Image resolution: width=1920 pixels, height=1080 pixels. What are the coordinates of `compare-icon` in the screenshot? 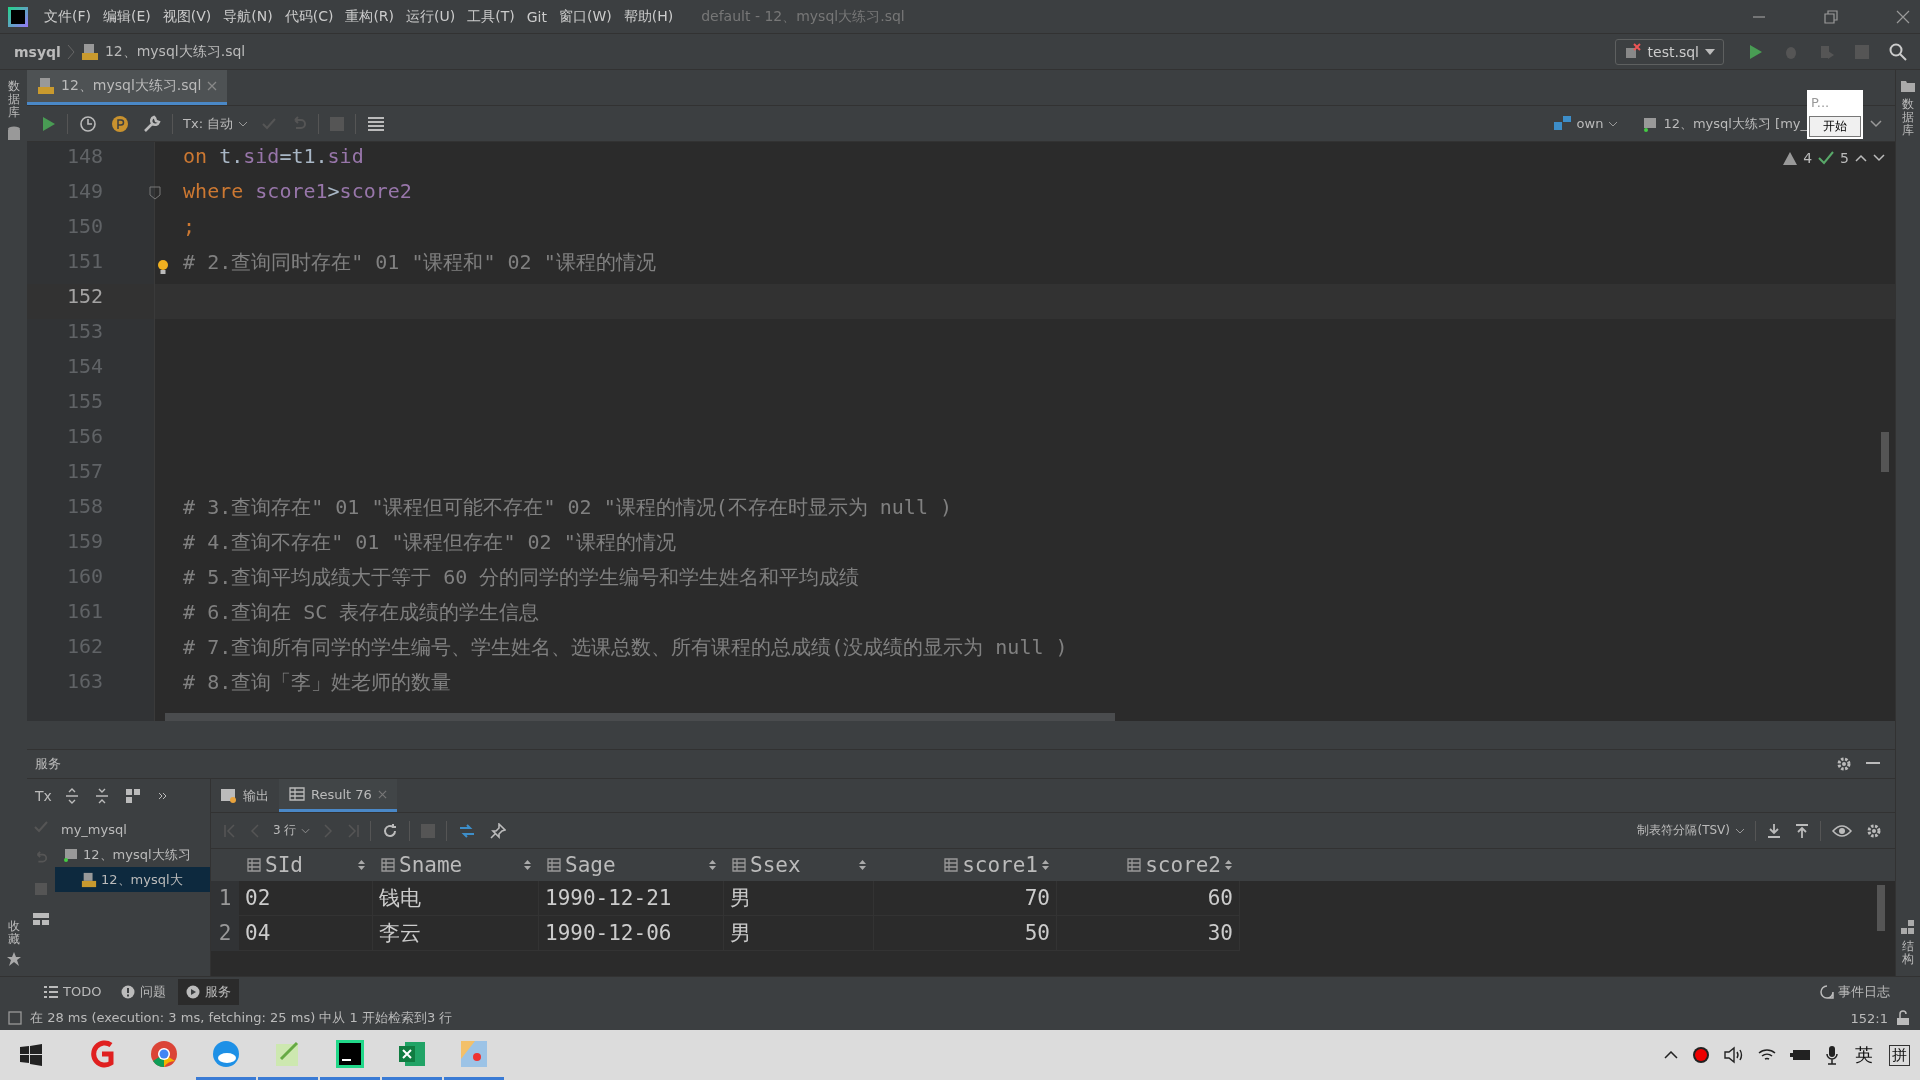 It's located at (467, 830).